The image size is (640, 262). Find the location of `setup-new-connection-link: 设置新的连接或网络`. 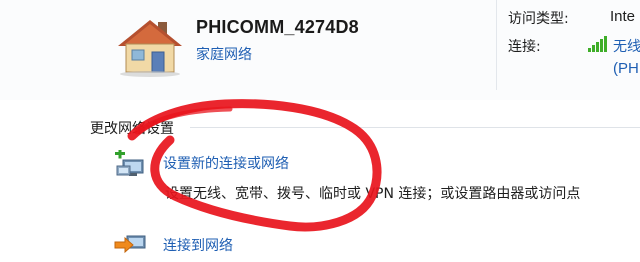

setup-new-connection-link: 设置新的连接或网络 is located at coordinates (226, 163).